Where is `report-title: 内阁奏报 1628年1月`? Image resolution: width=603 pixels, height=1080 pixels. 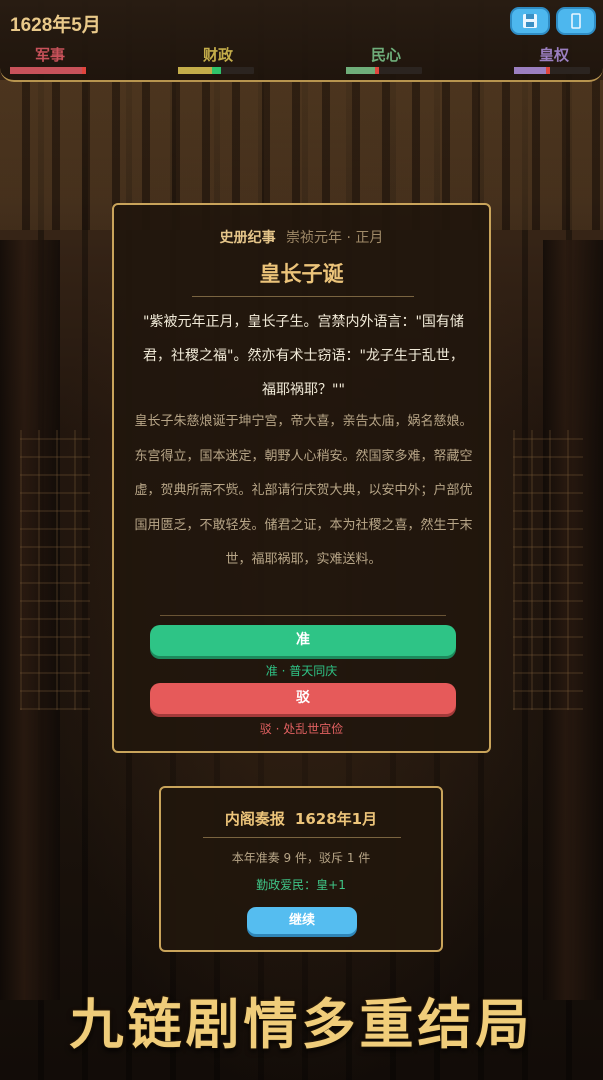
report-title: 内阁奏报 1628年1月 is located at coordinates (301, 818).